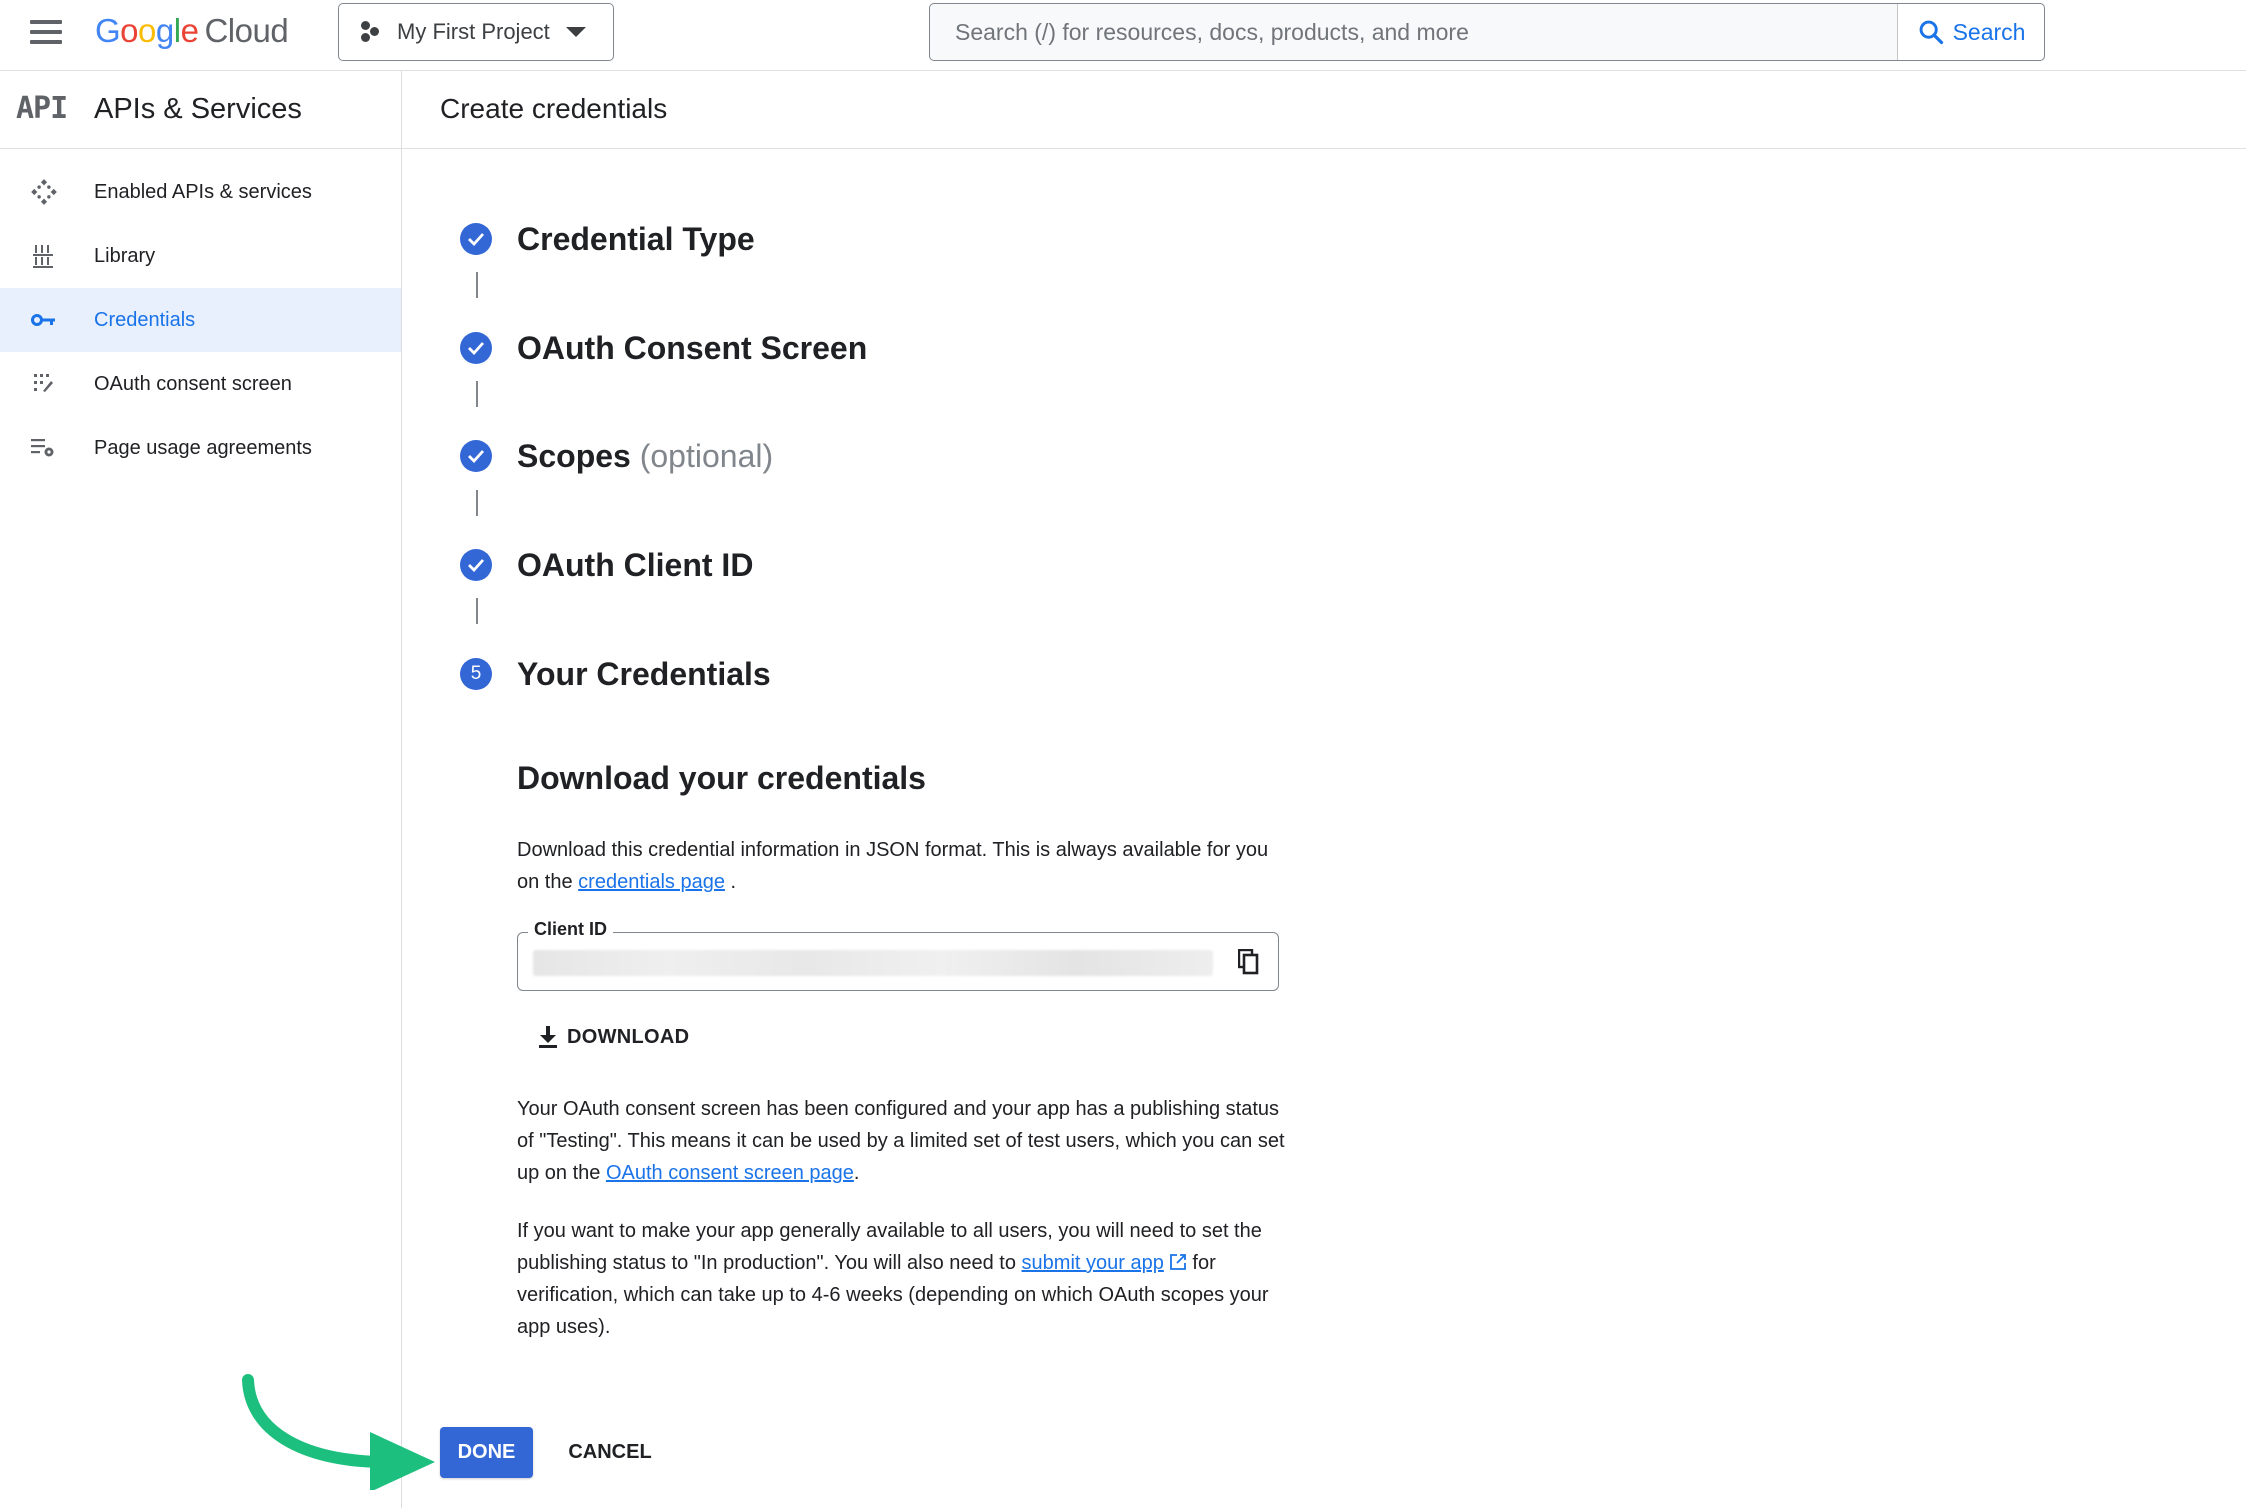 The image size is (2246, 1508). What do you see at coordinates (1249, 962) in the screenshot?
I see `copy-icon` at bounding box center [1249, 962].